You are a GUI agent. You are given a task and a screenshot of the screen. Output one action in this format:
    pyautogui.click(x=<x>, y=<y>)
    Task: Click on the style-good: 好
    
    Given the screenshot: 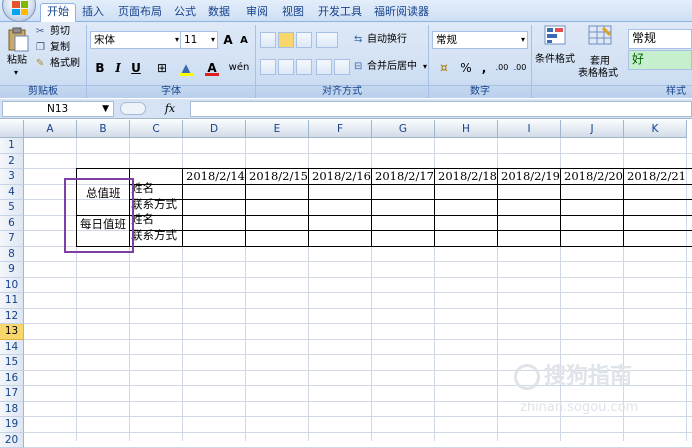 What is the action you would take?
    pyautogui.click(x=660, y=60)
    